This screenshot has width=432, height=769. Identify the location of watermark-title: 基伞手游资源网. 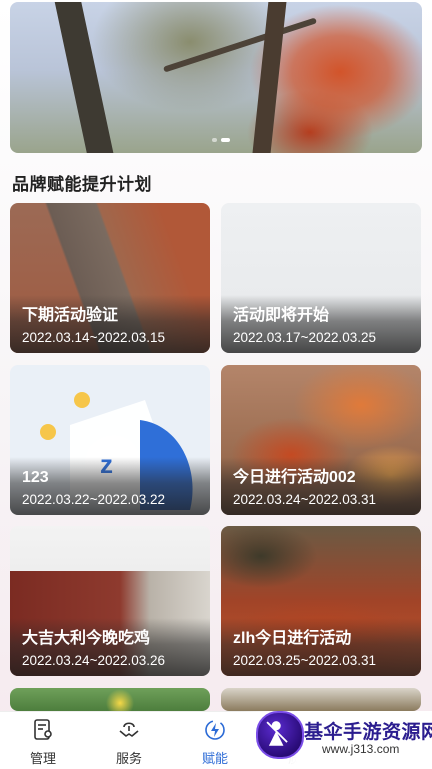
(368, 732).